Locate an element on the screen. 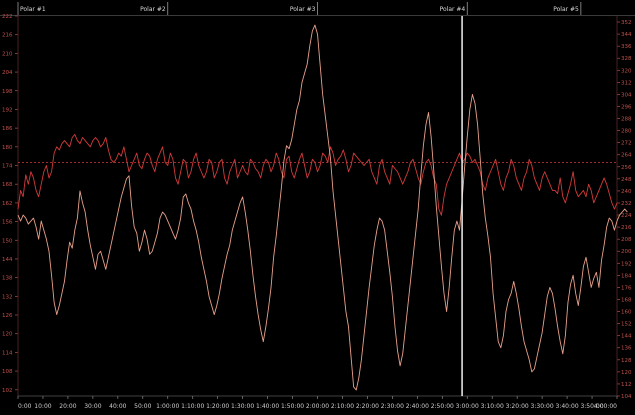  x-axis-tick-label: 2:40:00 is located at coordinates (417, 406).